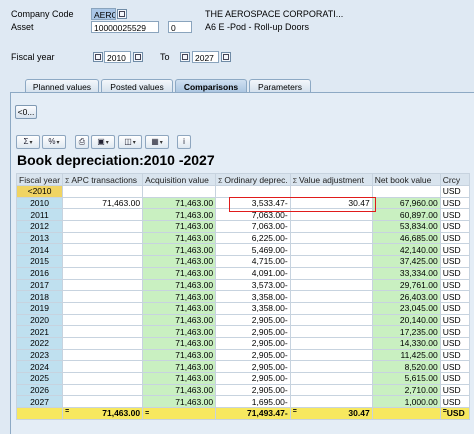 This screenshot has width=474, height=434. I want to click on cell-nbv: 67,960.00, so click(406, 203).